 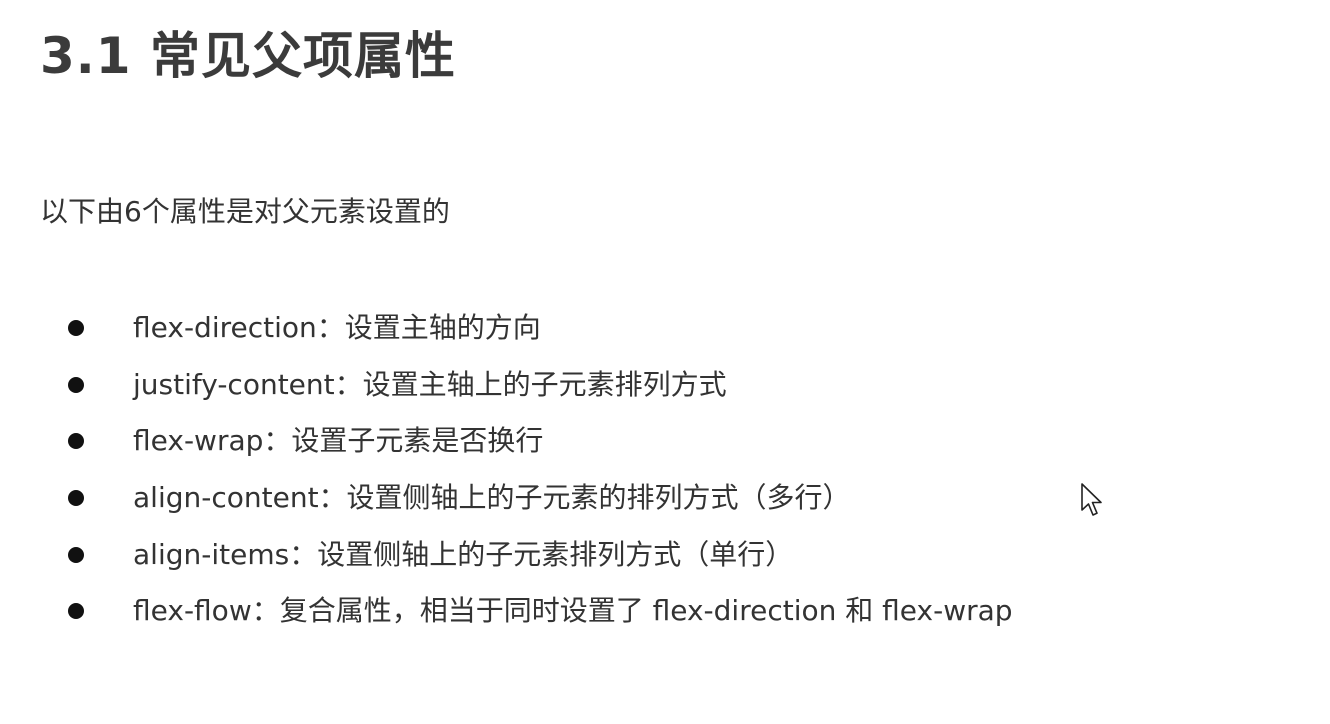 I want to click on list-item-text: flex-direction：设置主轴的方向, so click(x=337, y=328).